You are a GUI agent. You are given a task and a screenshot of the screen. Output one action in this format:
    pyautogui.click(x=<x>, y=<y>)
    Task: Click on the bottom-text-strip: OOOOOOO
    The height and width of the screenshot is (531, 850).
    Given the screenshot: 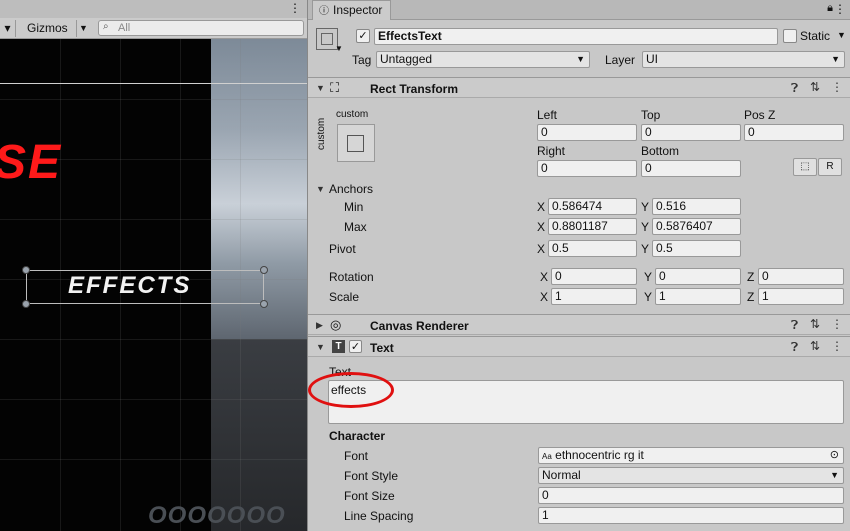 What is the action you would take?
    pyautogui.click(x=217, y=515)
    